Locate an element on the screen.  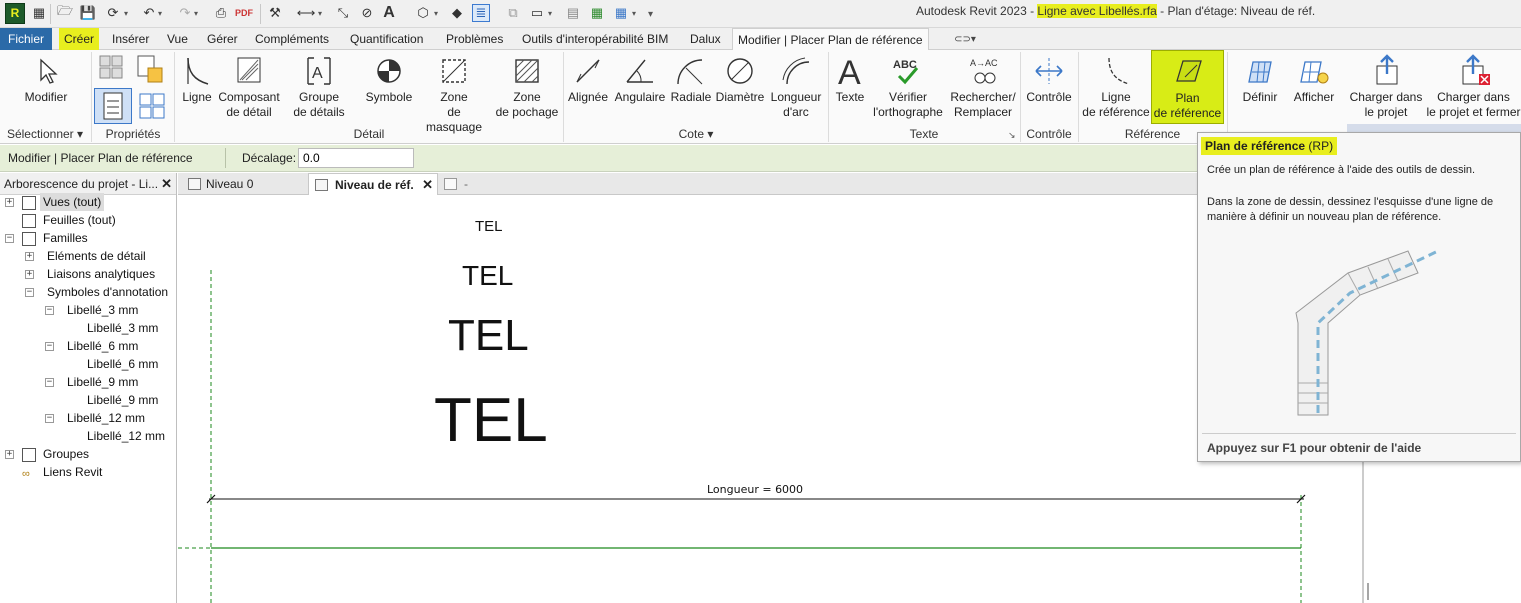
tab-quantification: Quantification is located at coordinates (386, 39).